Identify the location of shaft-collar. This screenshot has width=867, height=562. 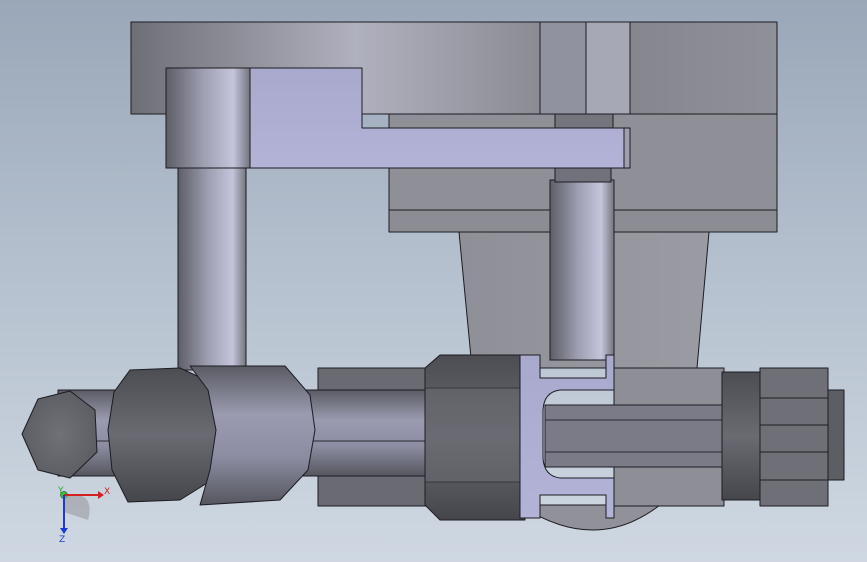
(211, 435).